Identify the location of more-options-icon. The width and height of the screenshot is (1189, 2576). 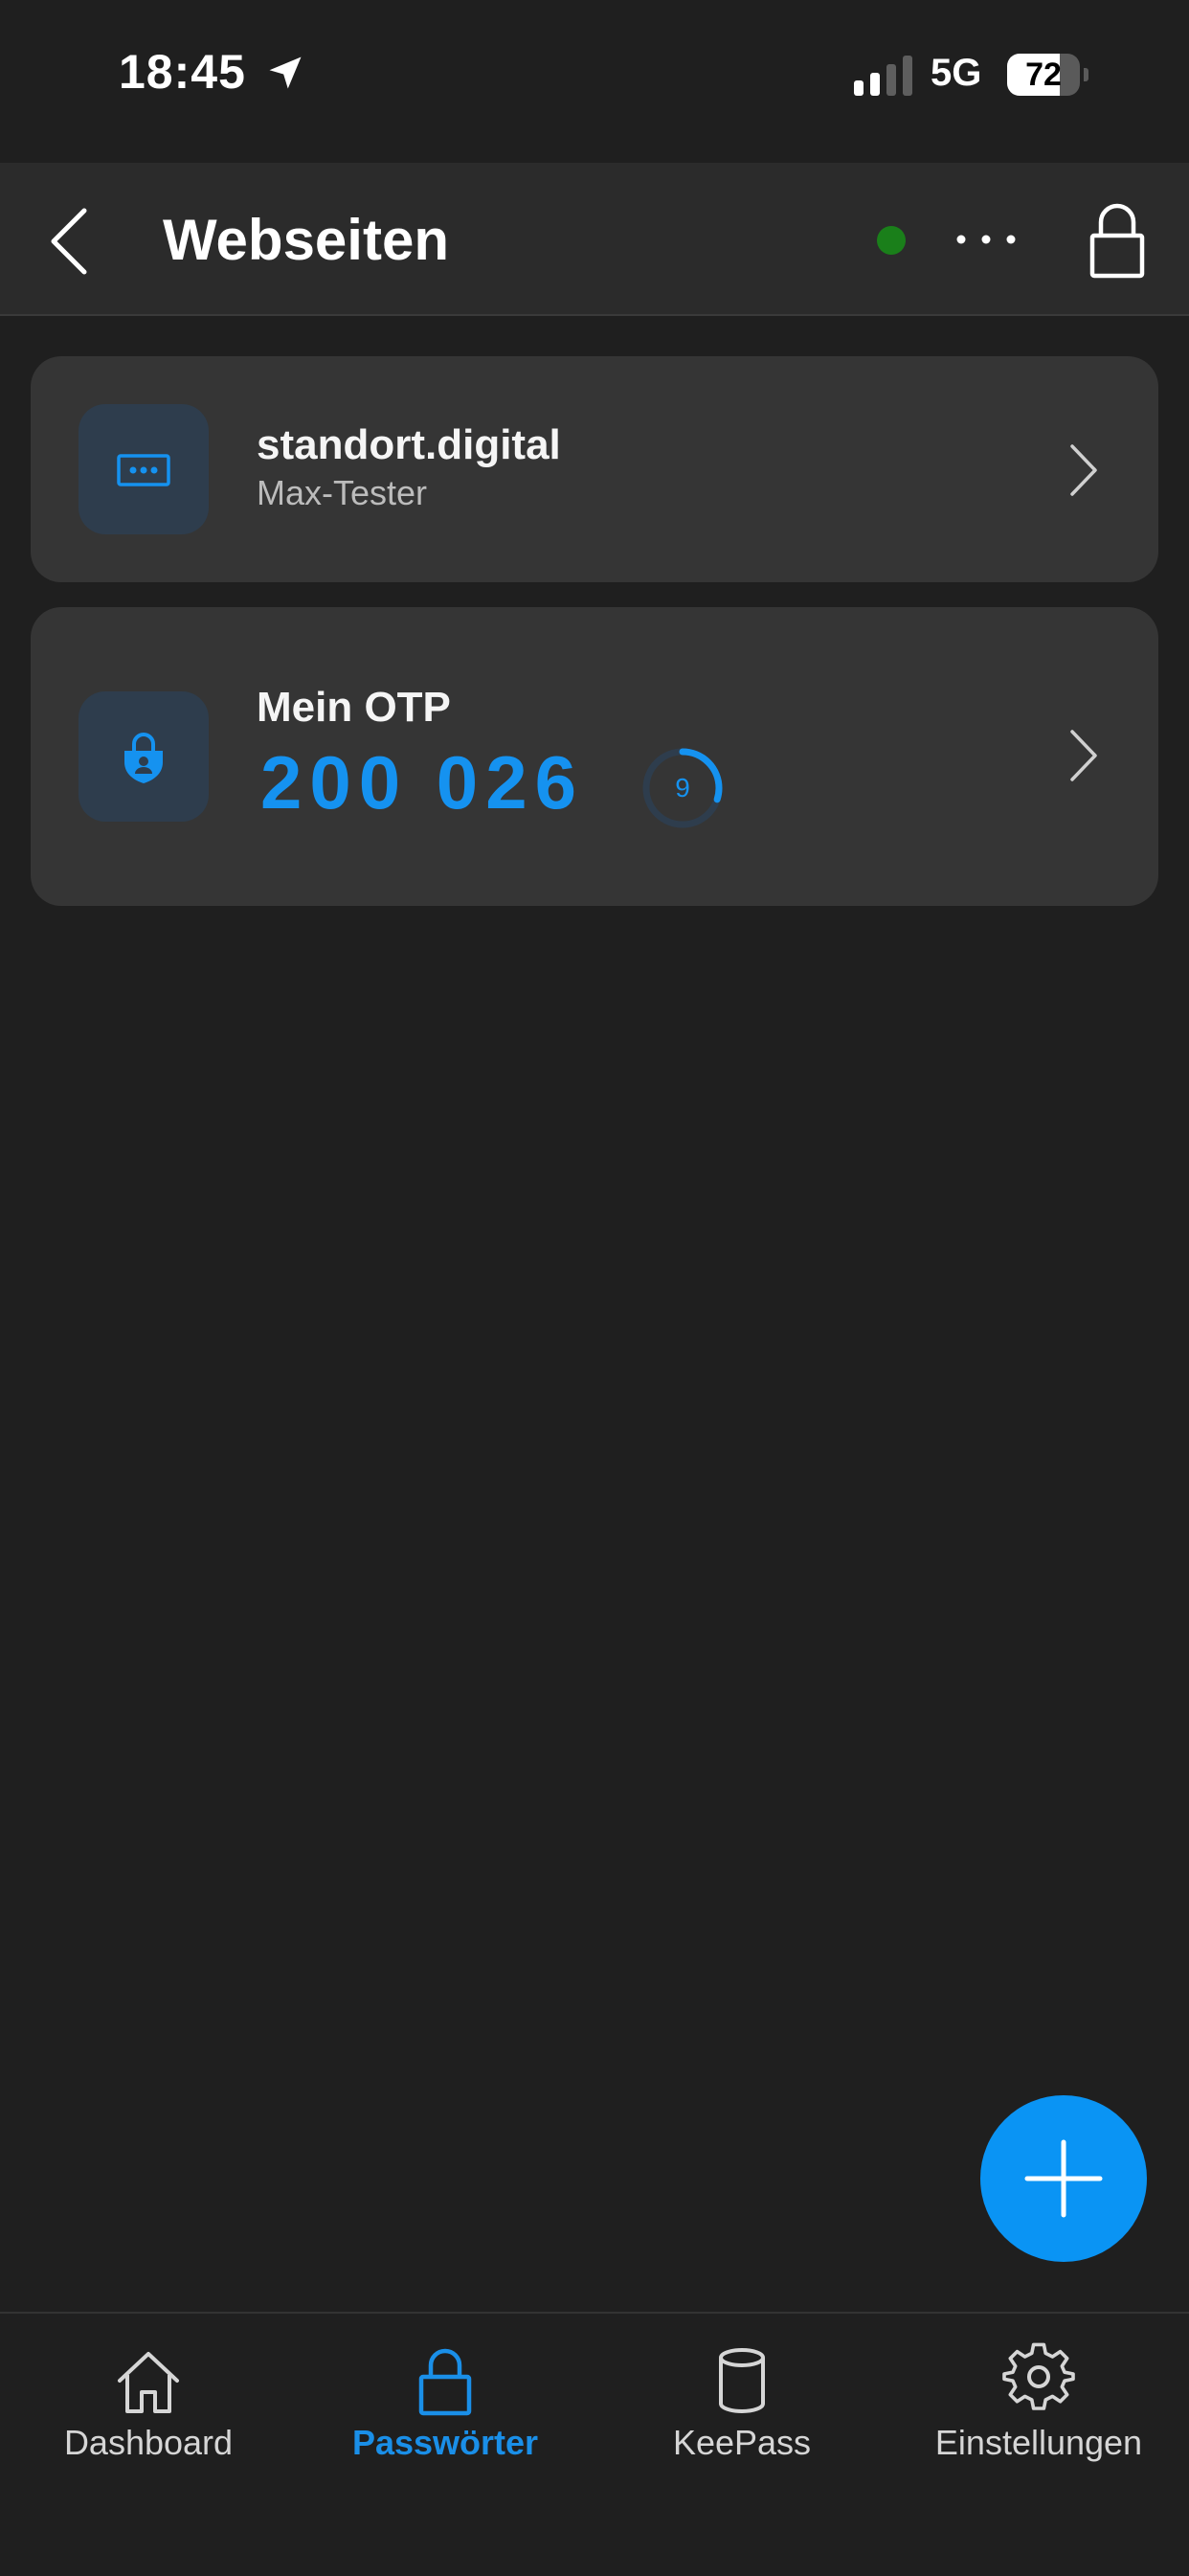
(986, 239).